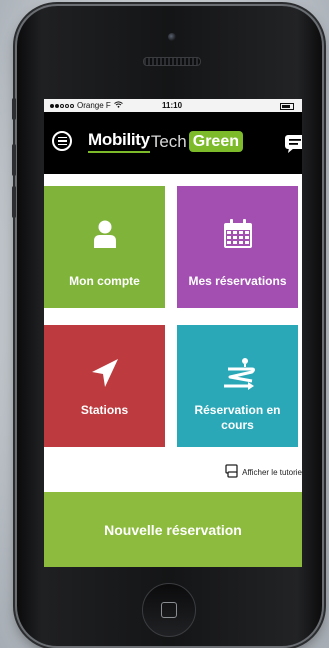 This screenshot has width=329, height=648. What do you see at coordinates (119, 141) in the screenshot?
I see `logo-mobility: Mobility` at bounding box center [119, 141].